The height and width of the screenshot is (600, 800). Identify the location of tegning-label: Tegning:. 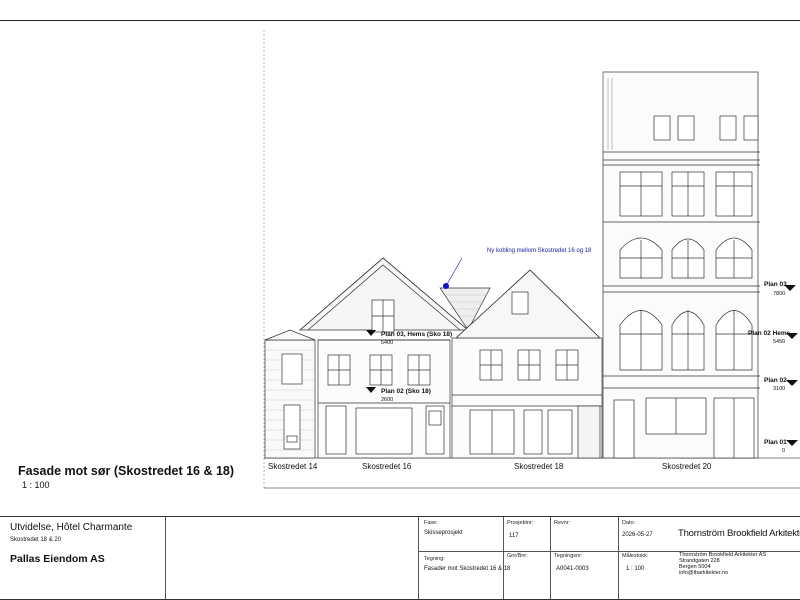
(434, 559).